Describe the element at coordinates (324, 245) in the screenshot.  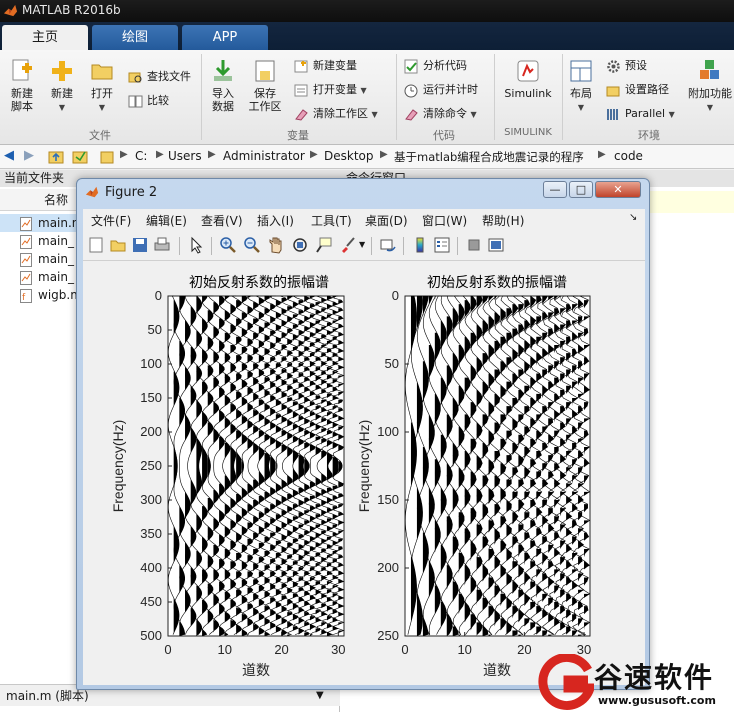
I see `data-cursor-icon` at that location.